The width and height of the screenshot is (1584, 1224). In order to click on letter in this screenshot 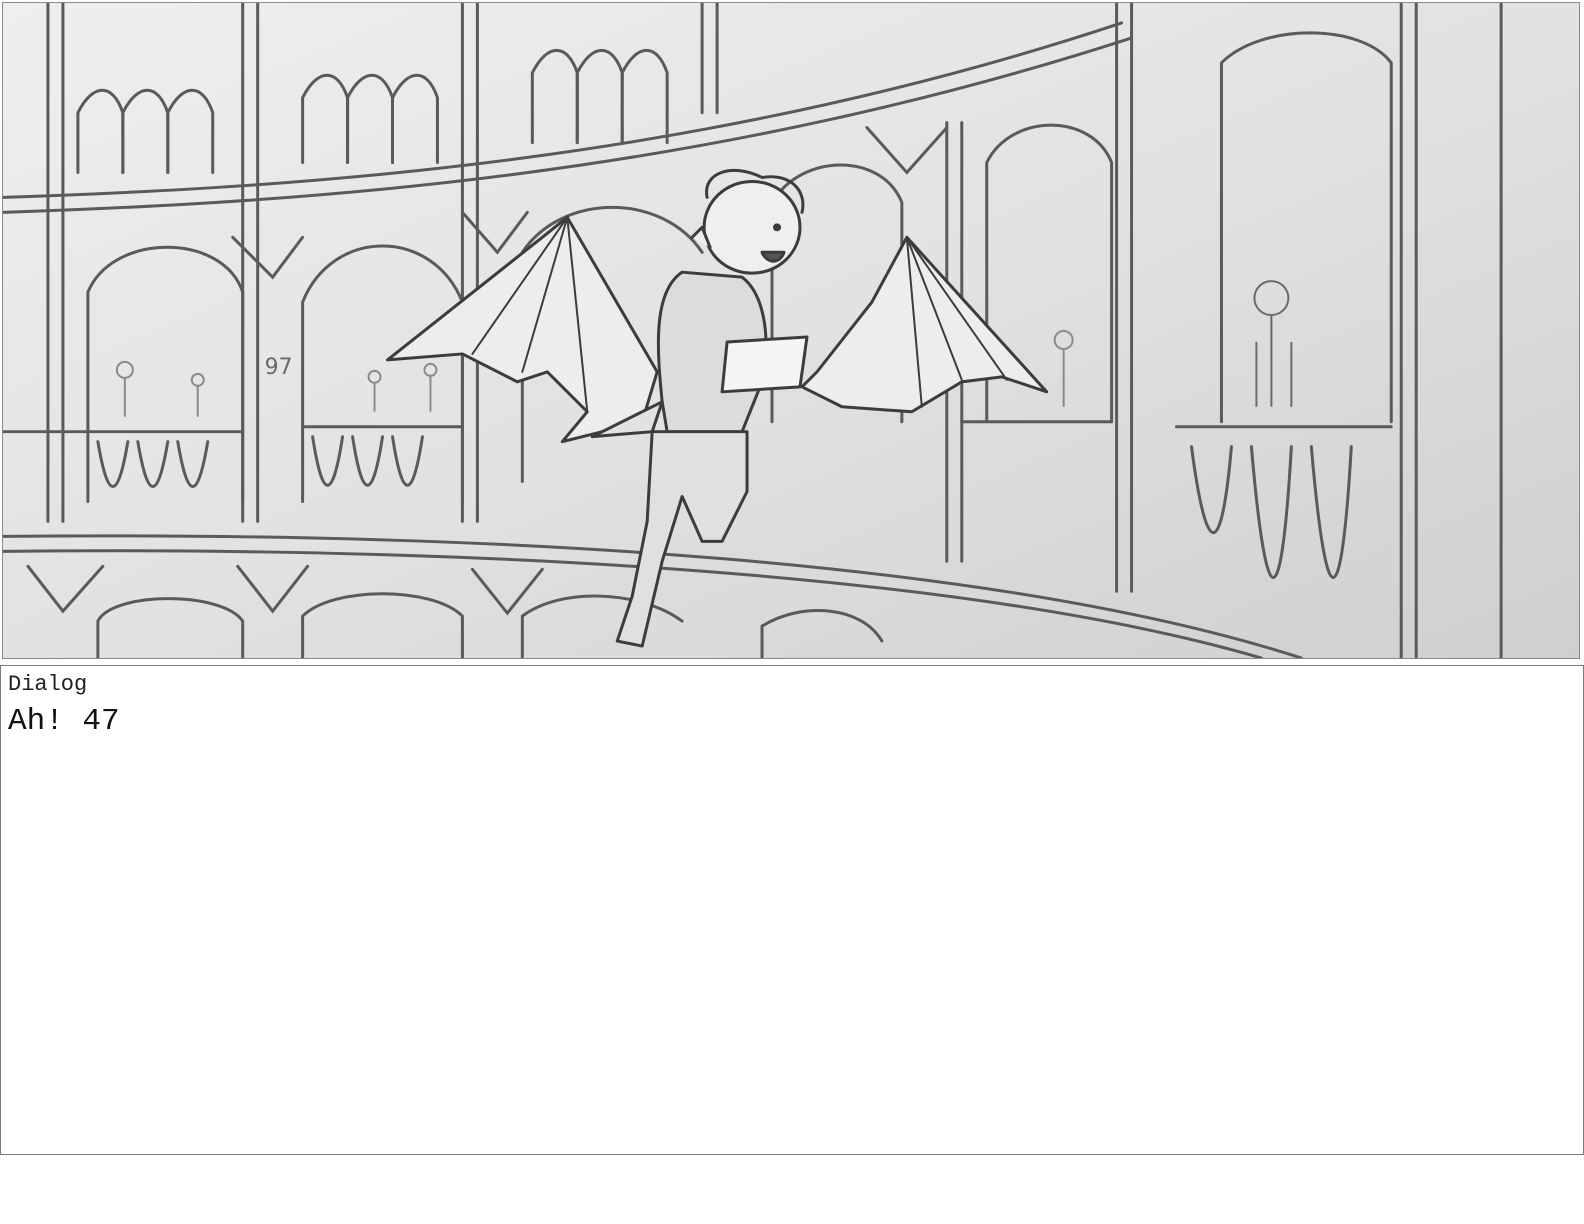, I will do `click(764, 364)`.